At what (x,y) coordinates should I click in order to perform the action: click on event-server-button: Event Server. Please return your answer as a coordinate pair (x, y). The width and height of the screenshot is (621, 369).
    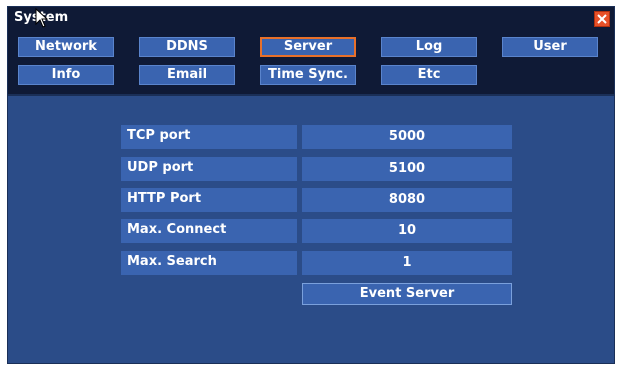
    Looking at the image, I should click on (407, 294).